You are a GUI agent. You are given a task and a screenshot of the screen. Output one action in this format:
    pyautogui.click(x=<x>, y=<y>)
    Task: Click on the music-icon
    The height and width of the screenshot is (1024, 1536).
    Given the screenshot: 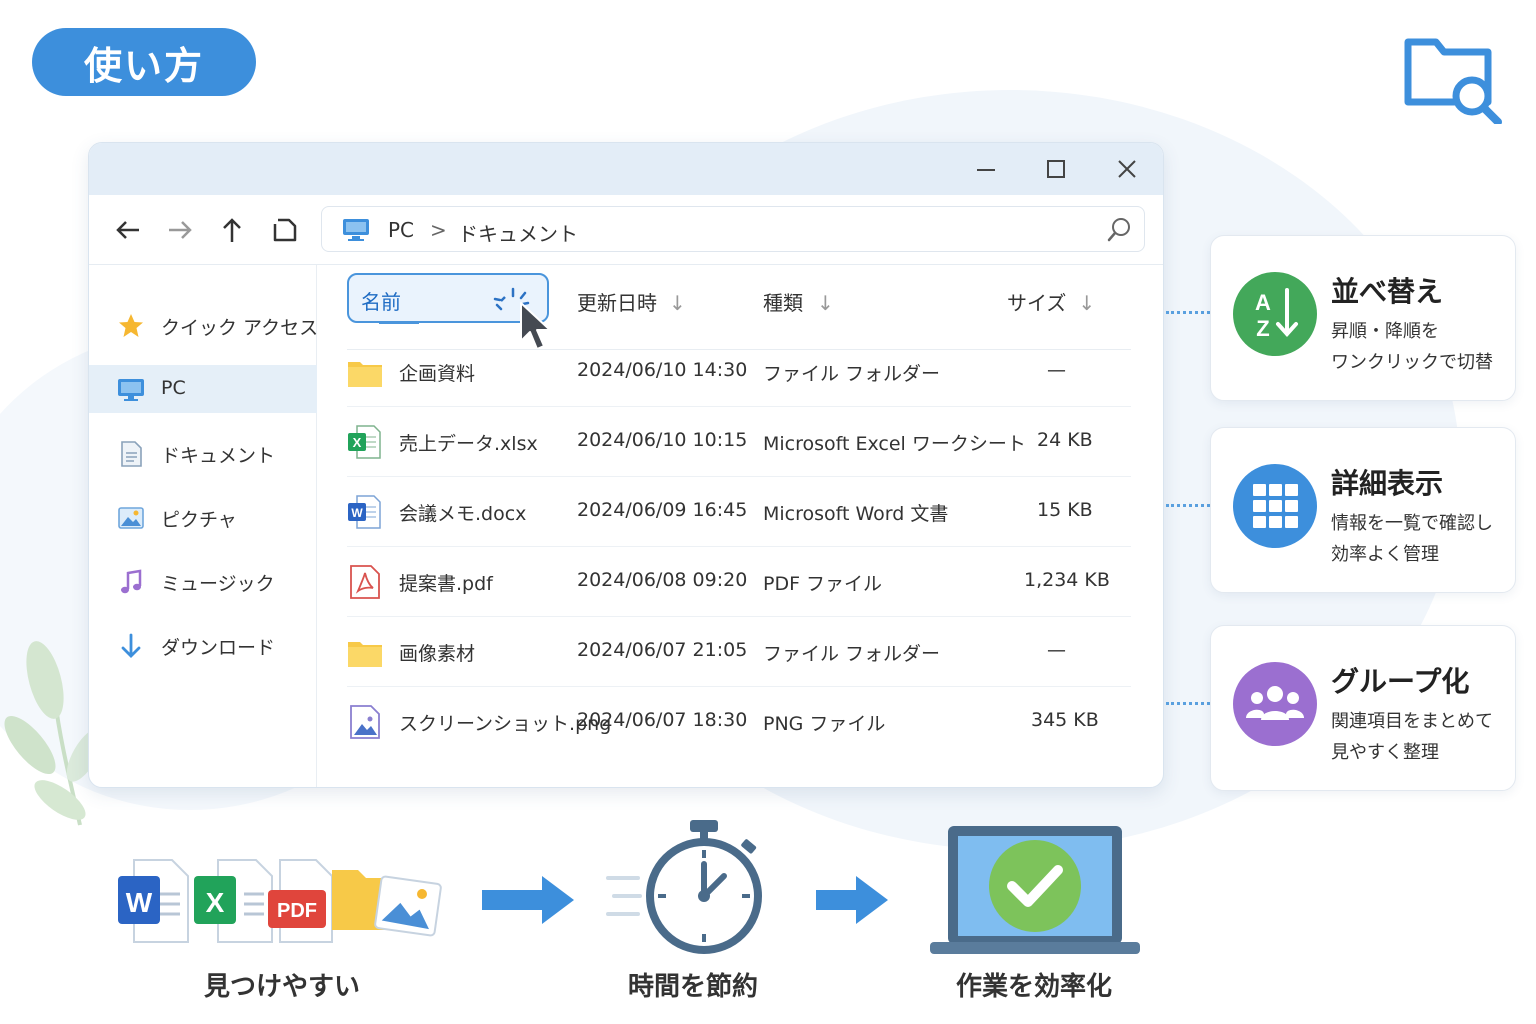 What is the action you would take?
    pyautogui.click(x=131, y=581)
    